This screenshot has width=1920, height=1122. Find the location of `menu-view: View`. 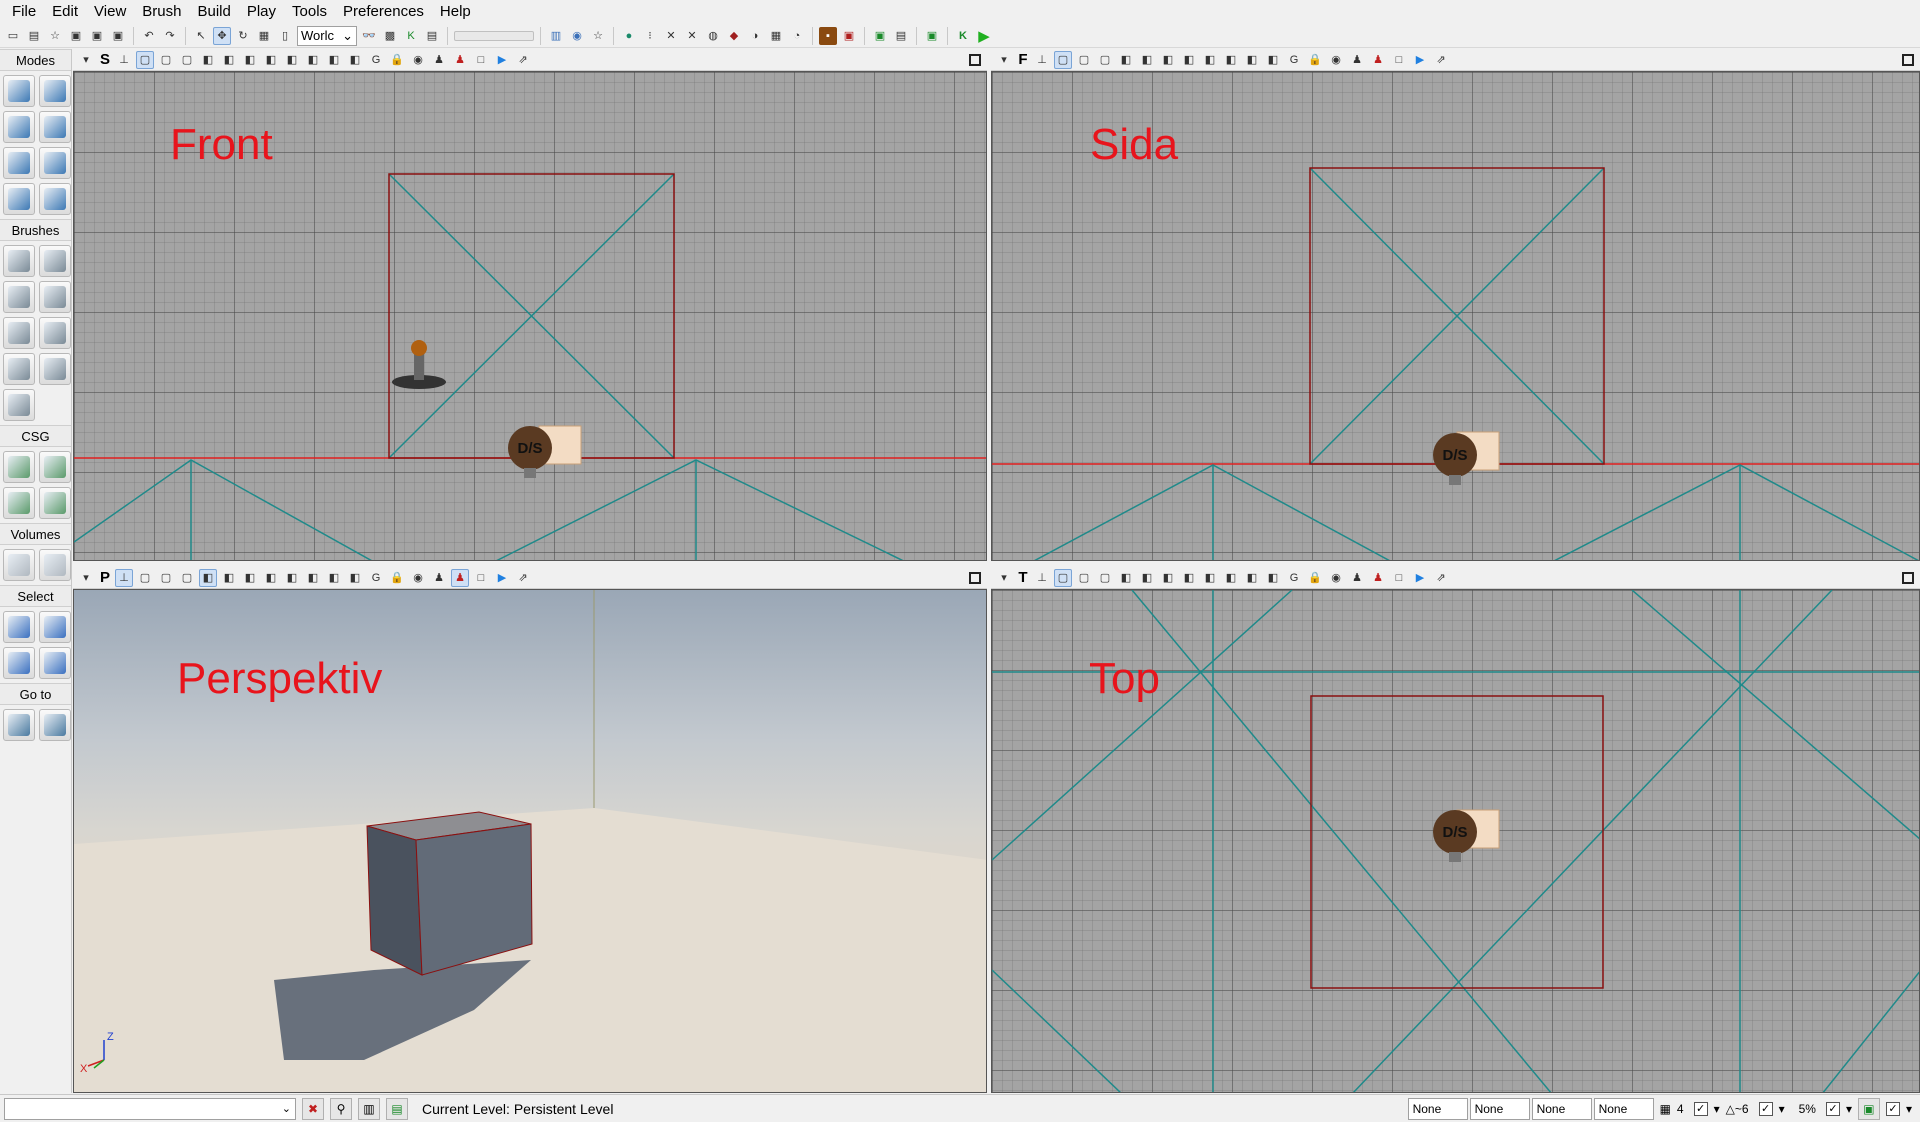

menu-view: View is located at coordinates (110, 12).